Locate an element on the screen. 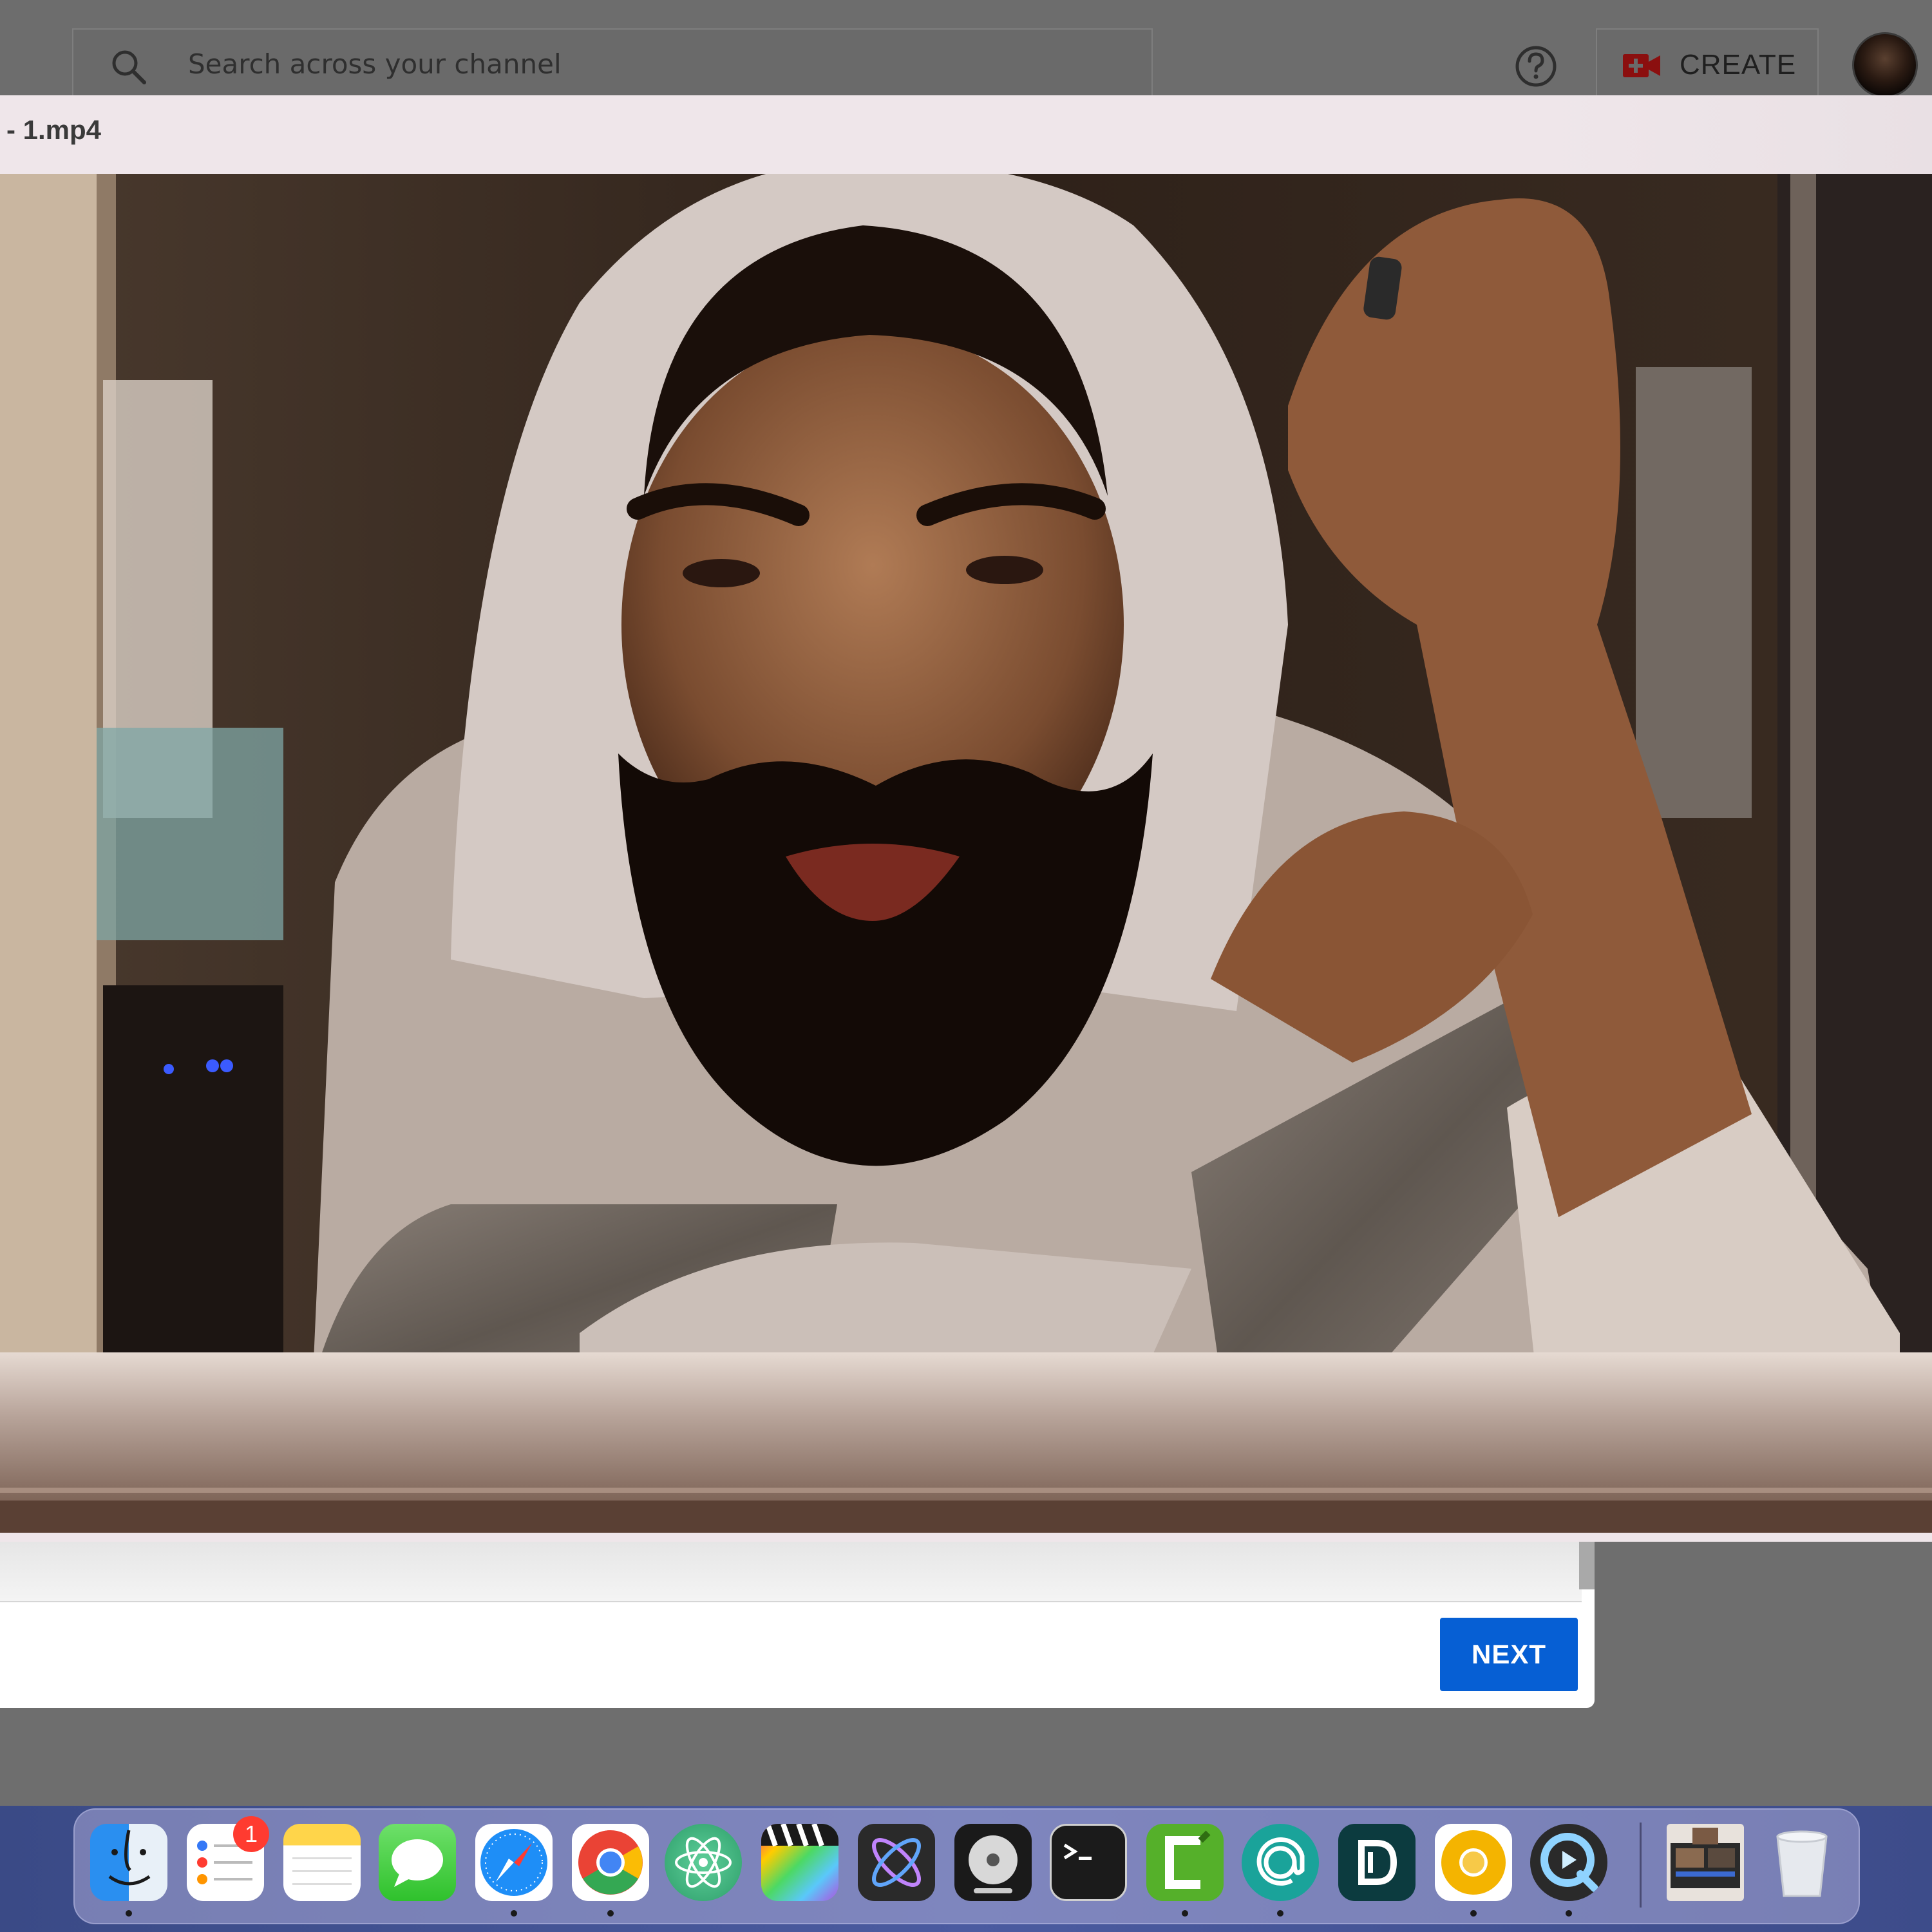 This screenshot has width=1932, height=1932. messages-icon is located at coordinates (417, 1863).